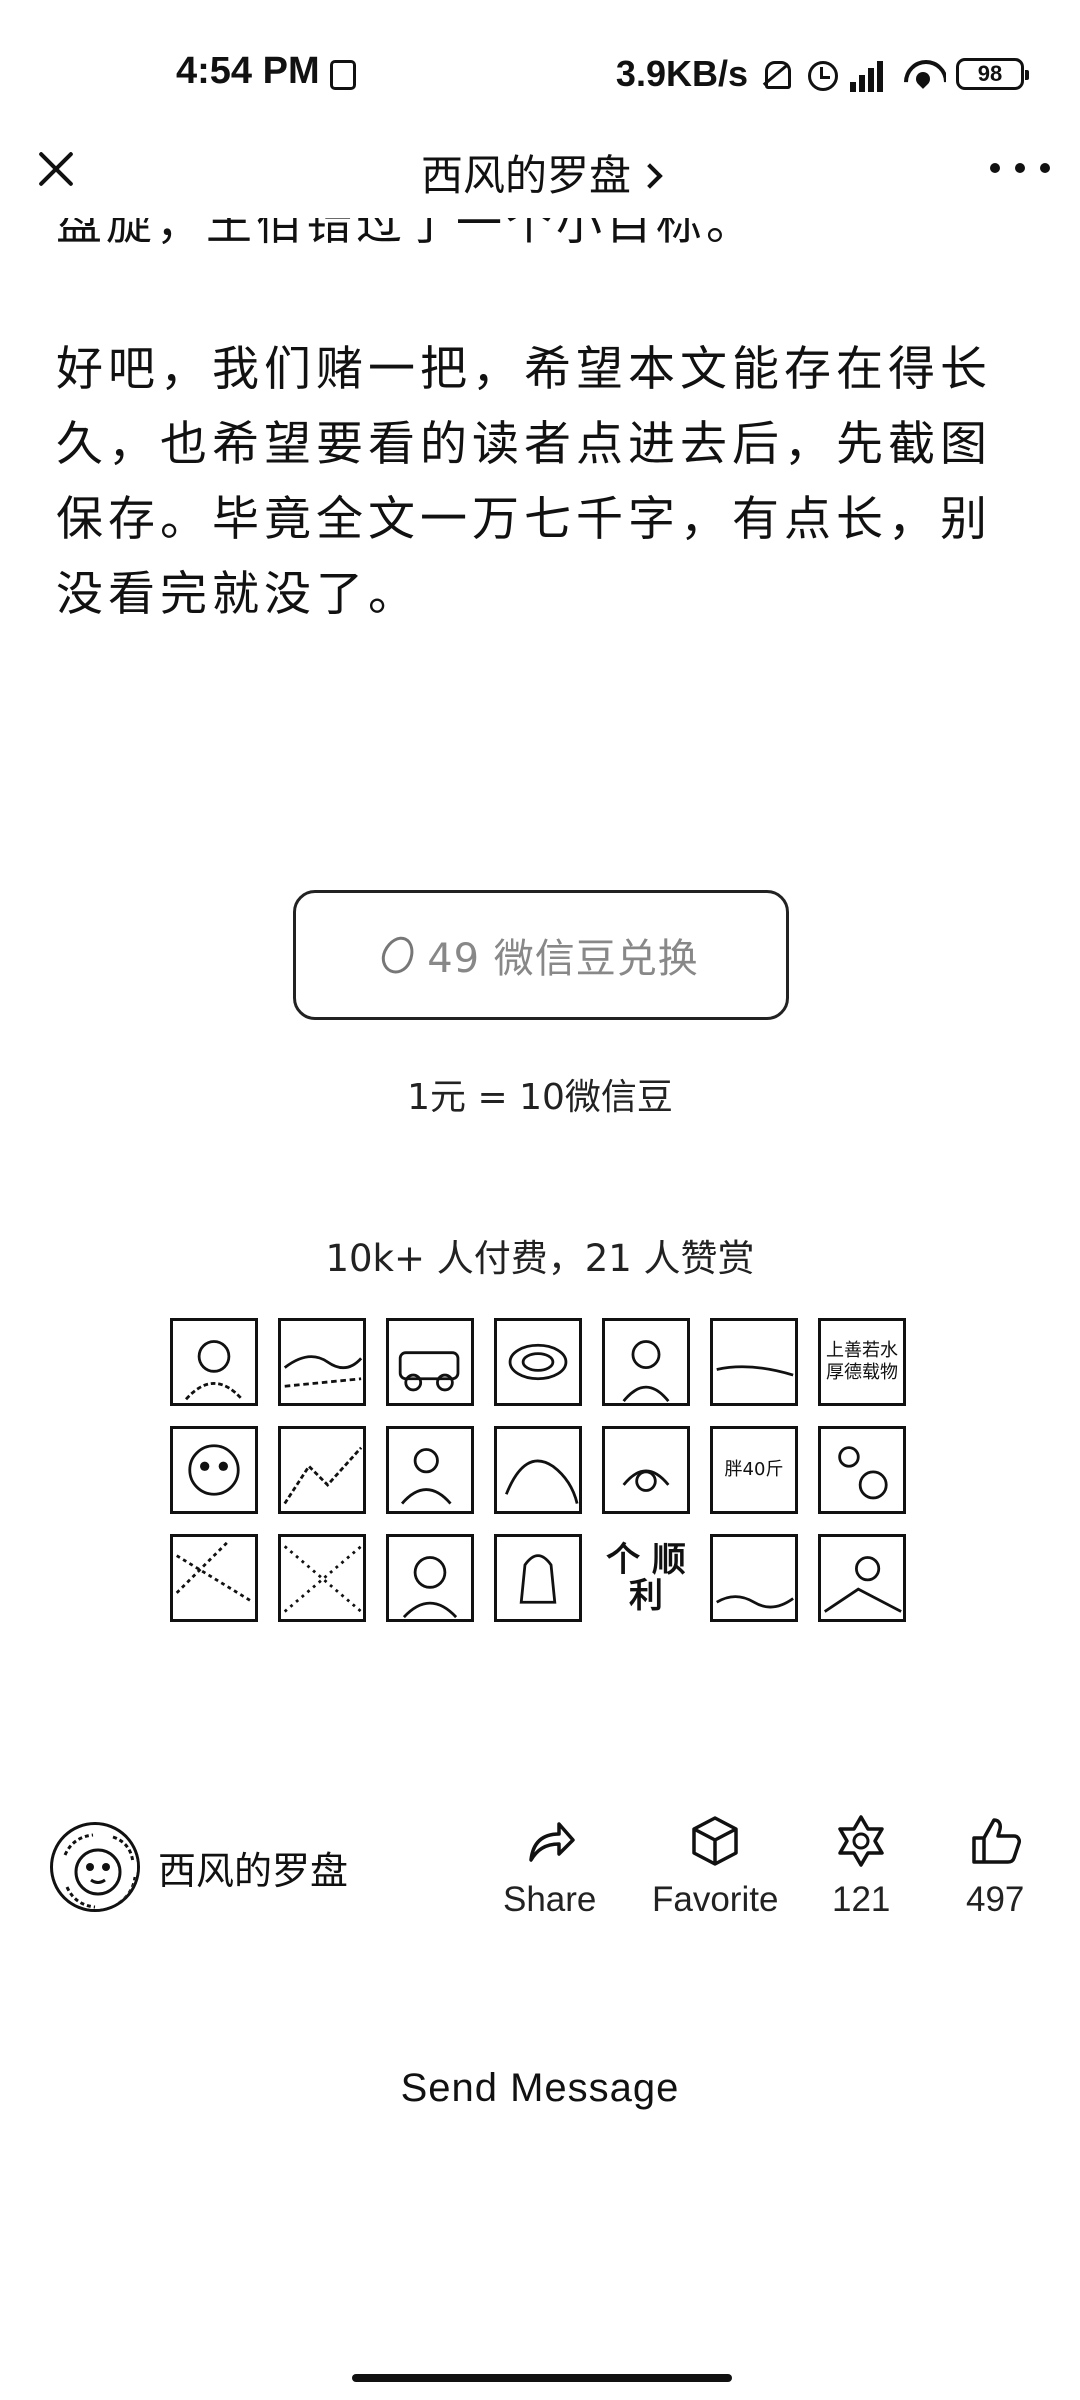 This screenshot has height=2400, width=1080. What do you see at coordinates (542, 2378) in the screenshot?
I see `home-indicator` at bounding box center [542, 2378].